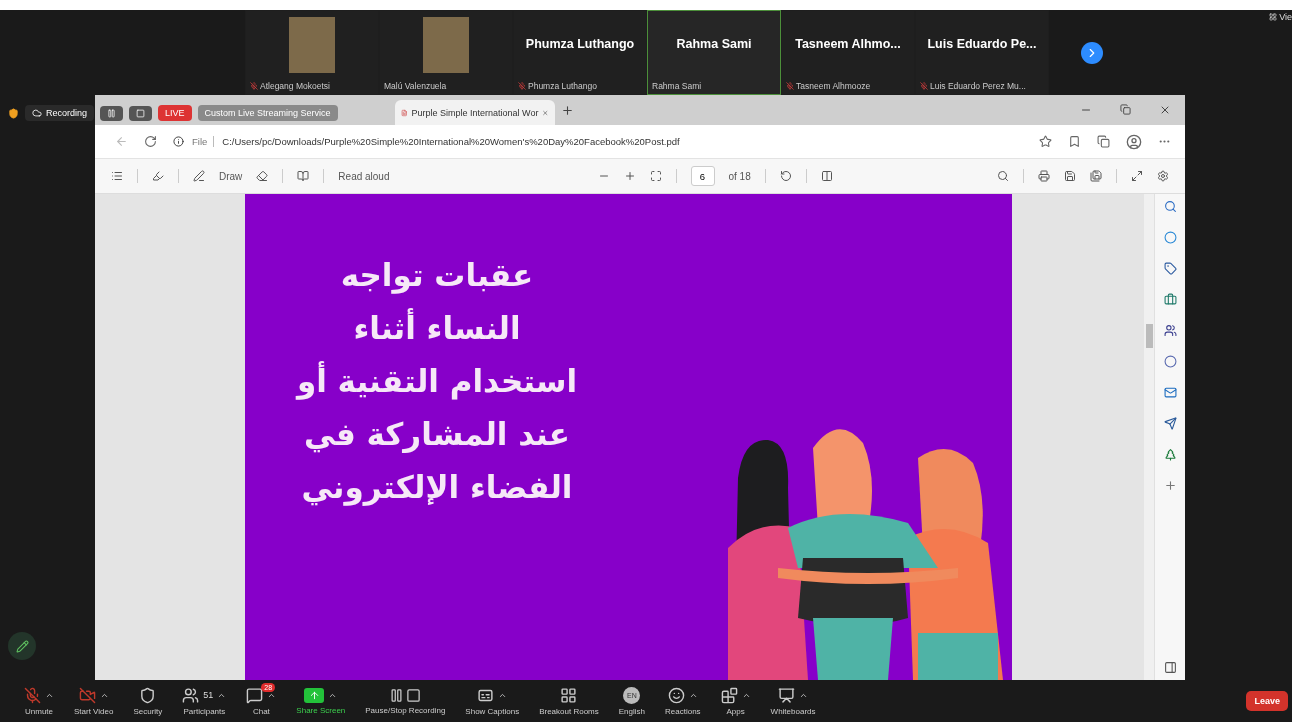 The image size is (1292, 722). What do you see at coordinates (787, 695) in the screenshot?
I see `whiteboard-icon` at bounding box center [787, 695].